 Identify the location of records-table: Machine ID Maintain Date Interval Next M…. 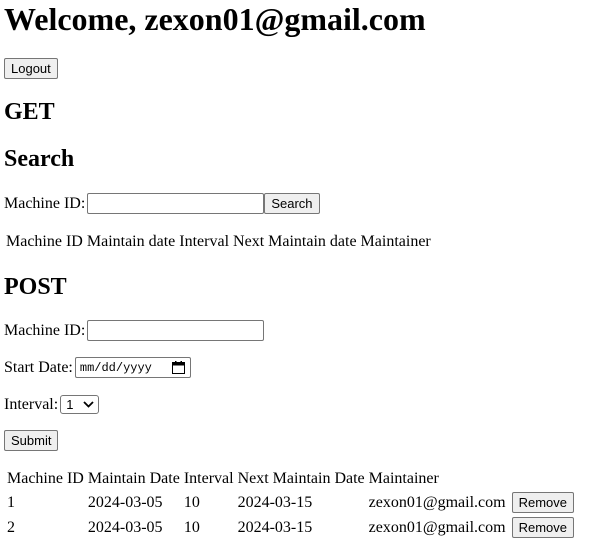
(290, 504).